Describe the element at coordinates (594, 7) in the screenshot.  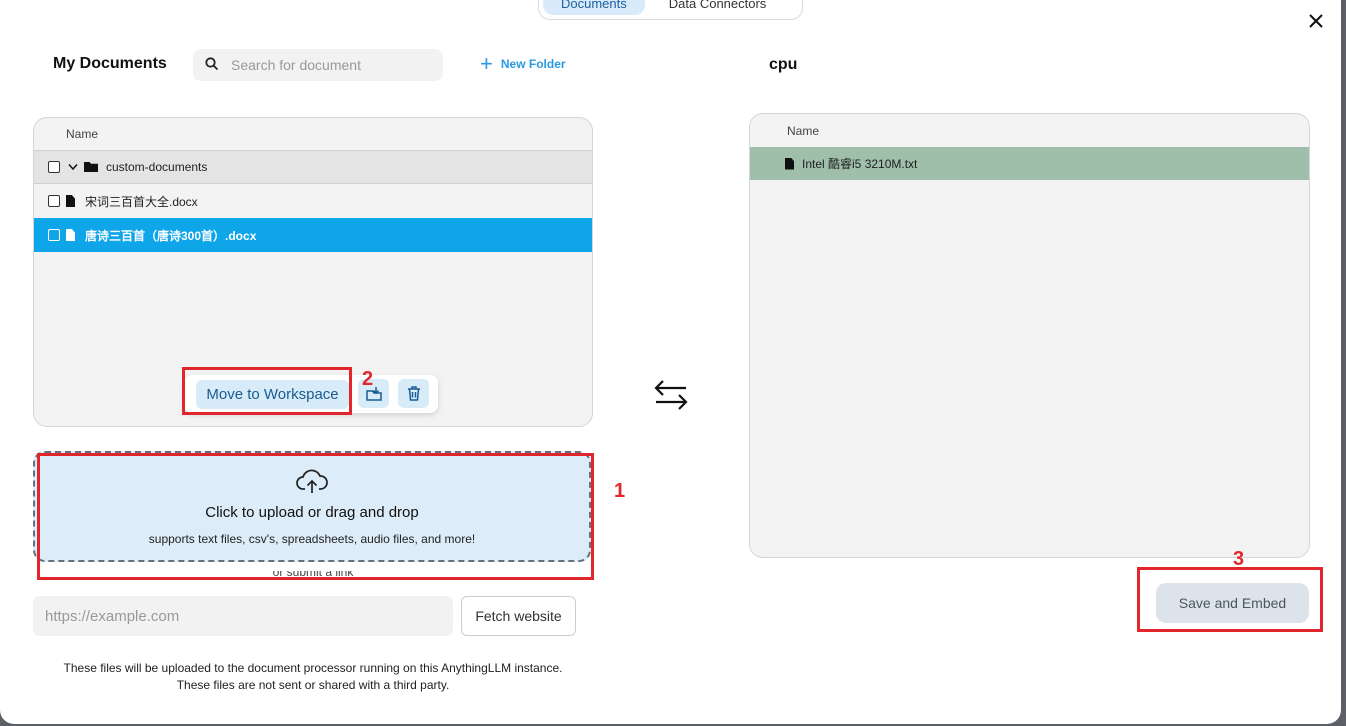
I see `tab-documents: Documents` at that location.